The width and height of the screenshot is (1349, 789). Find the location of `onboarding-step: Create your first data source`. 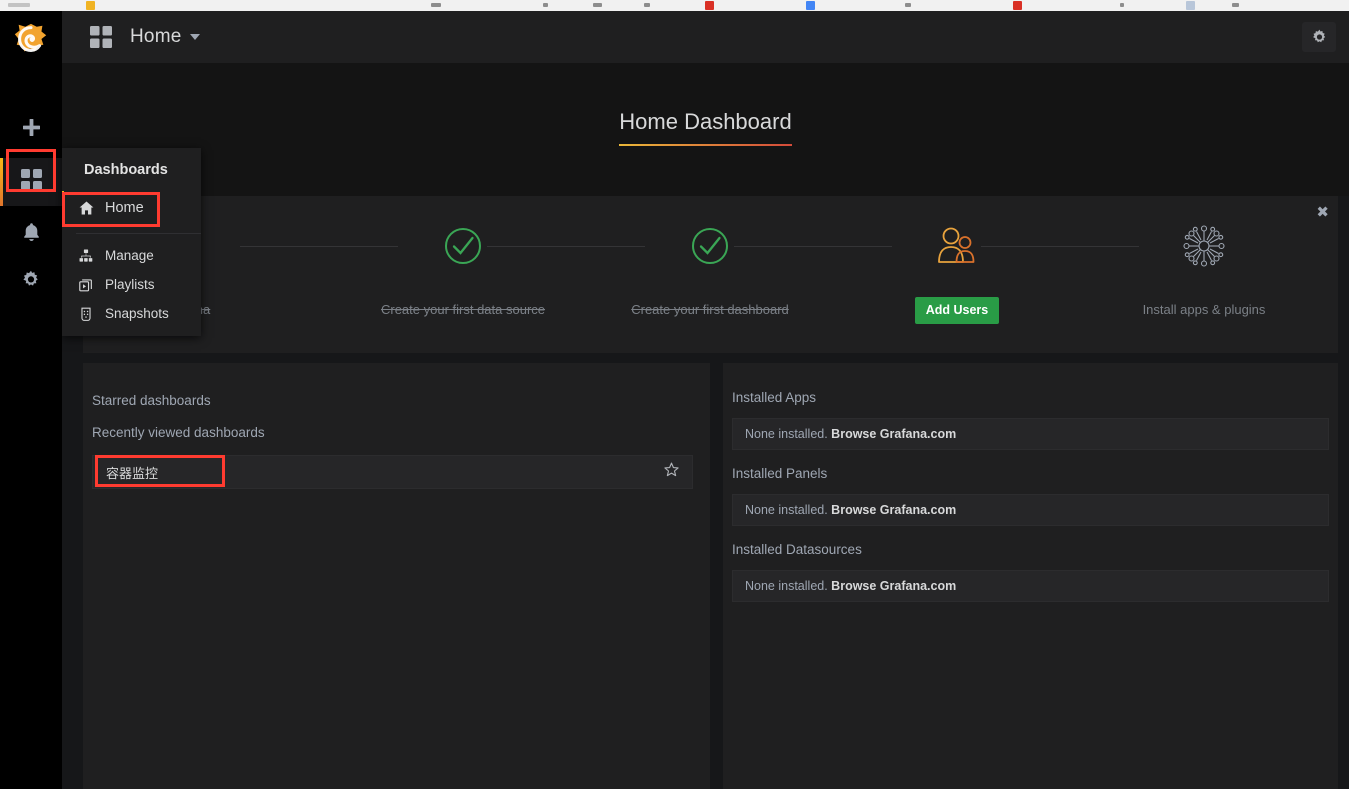

onboarding-step: Create your first data source is located at coordinates (463, 268).